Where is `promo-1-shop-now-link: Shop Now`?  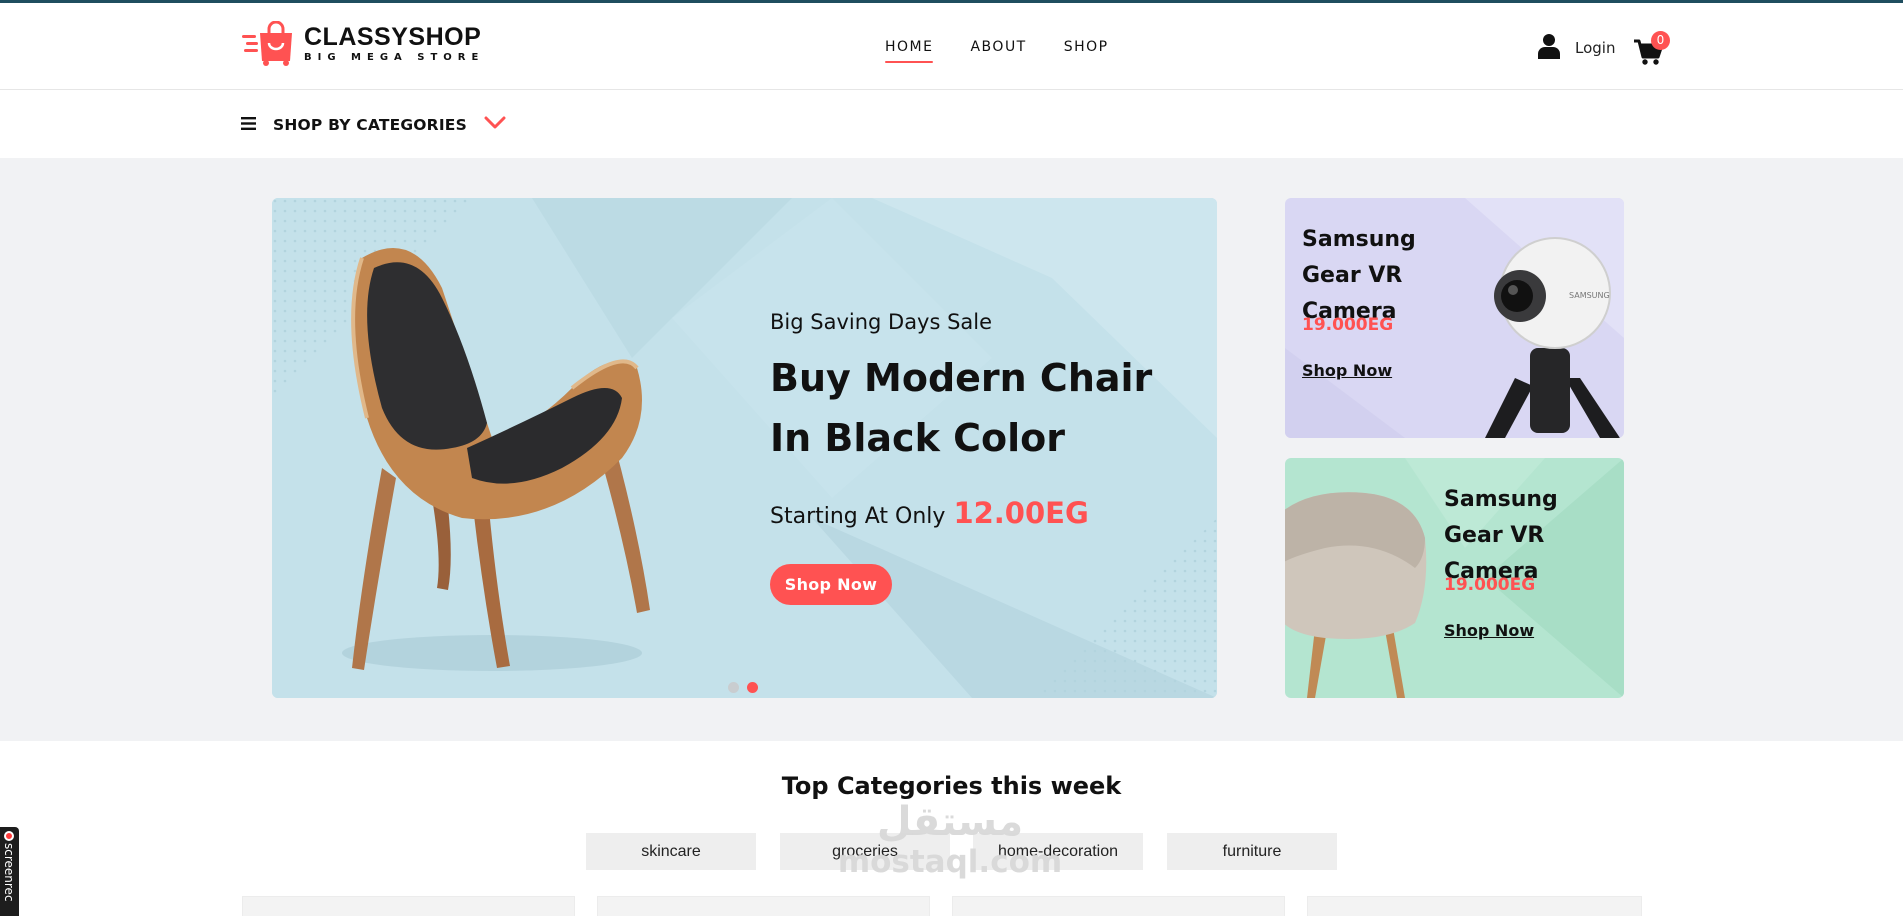
promo-1-shop-now-link: Shop Now is located at coordinates (1347, 370).